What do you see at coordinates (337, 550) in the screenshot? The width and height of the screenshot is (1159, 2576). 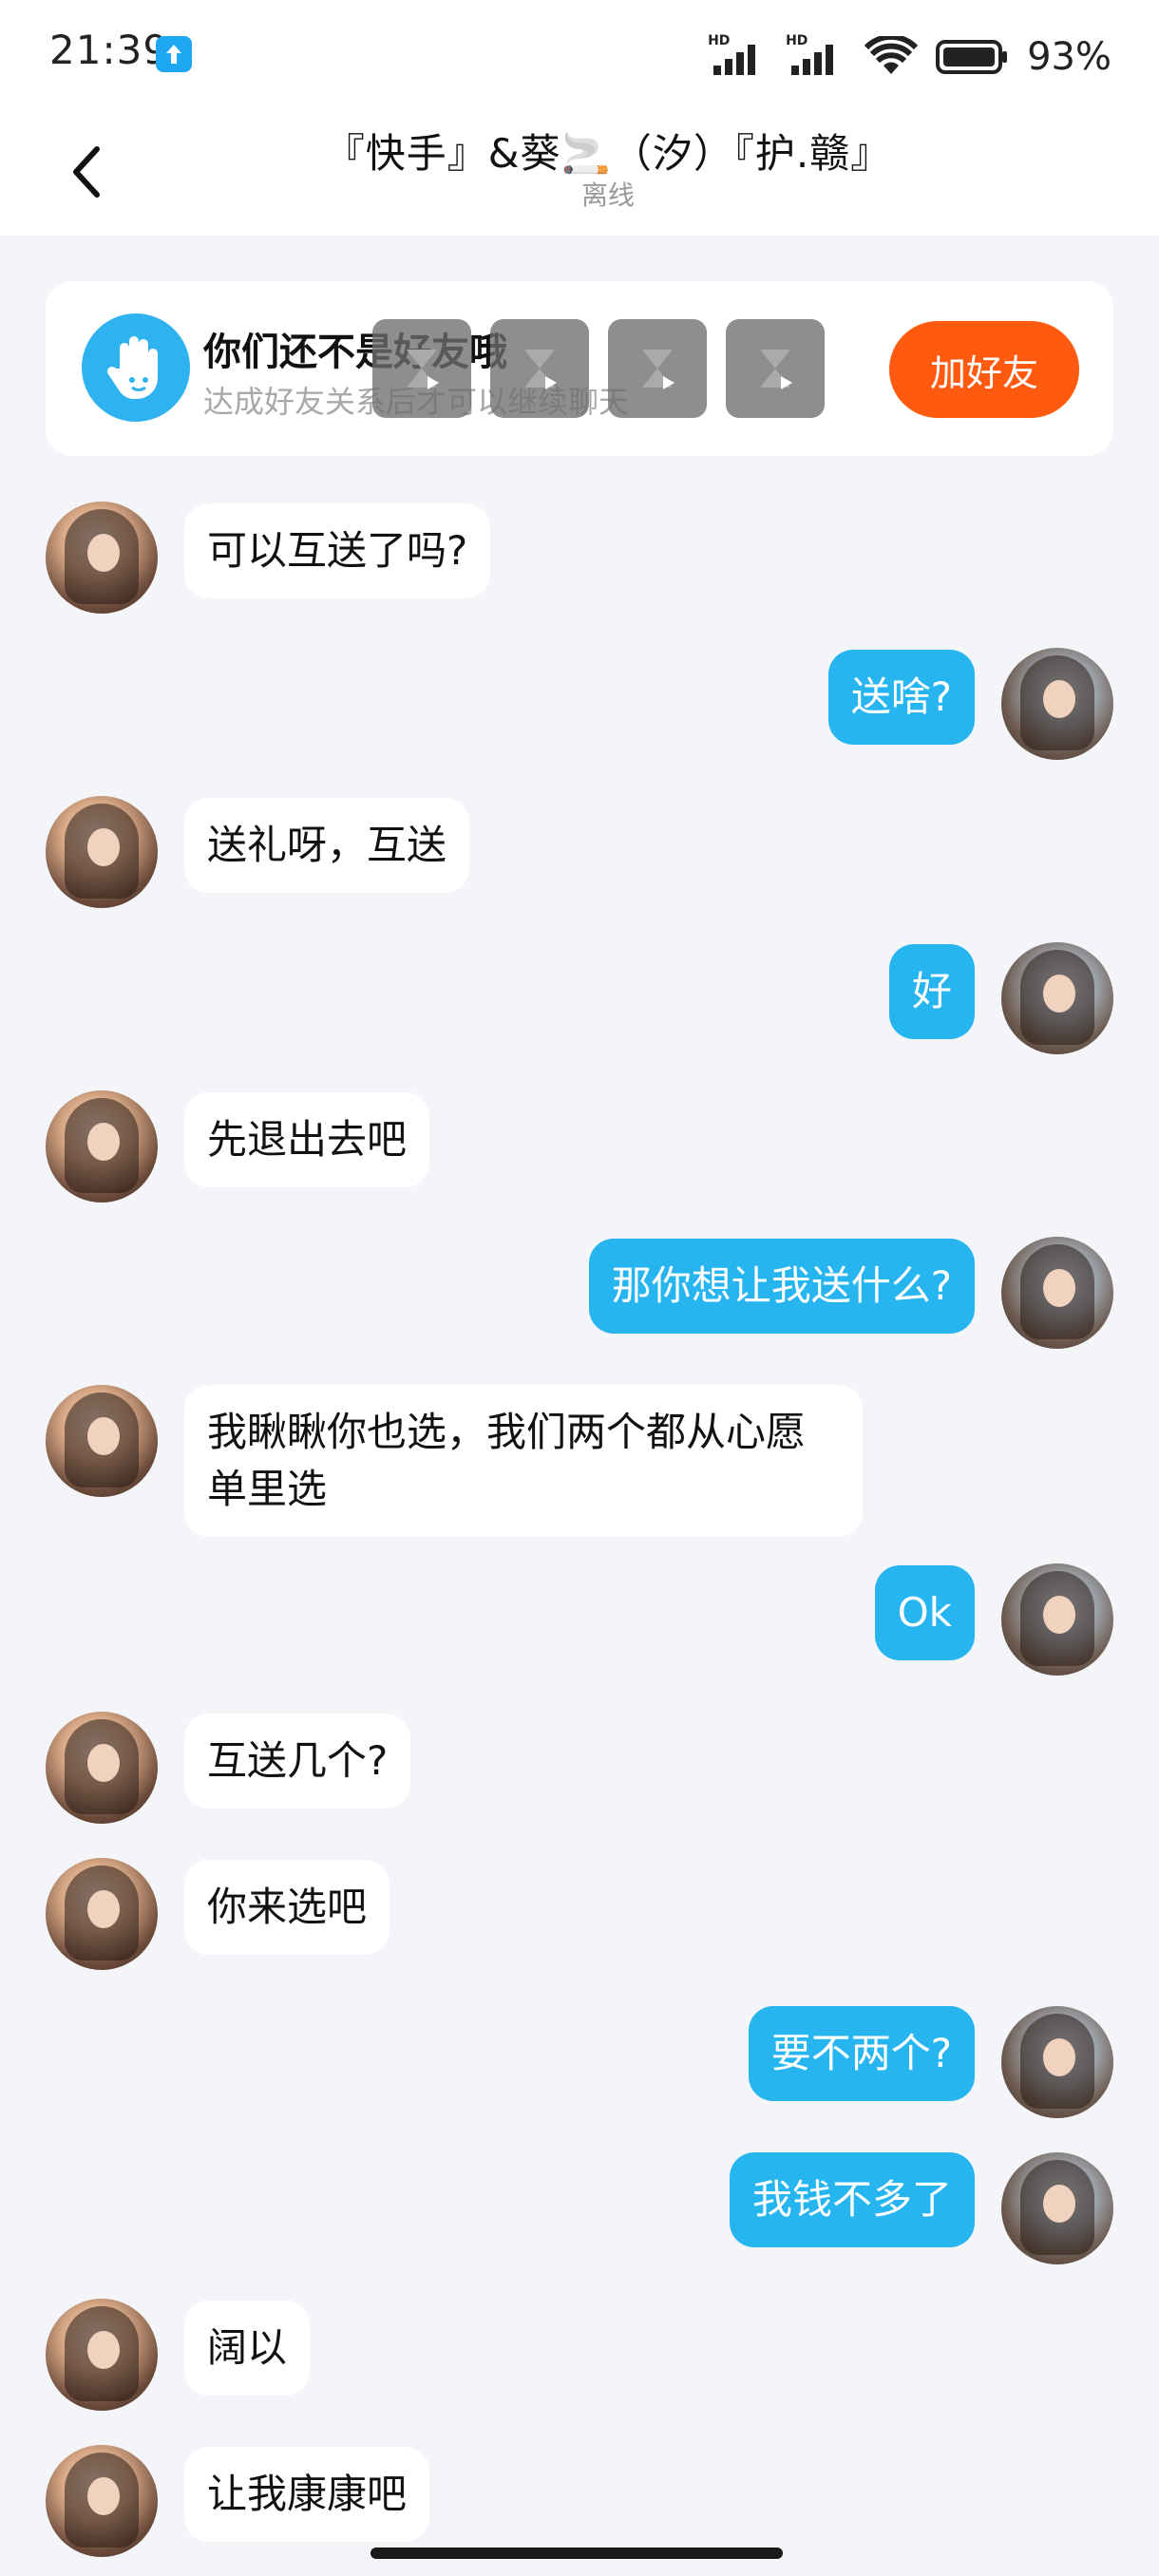 I see `incoming-message: 可以互送了吗?` at bounding box center [337, 550].